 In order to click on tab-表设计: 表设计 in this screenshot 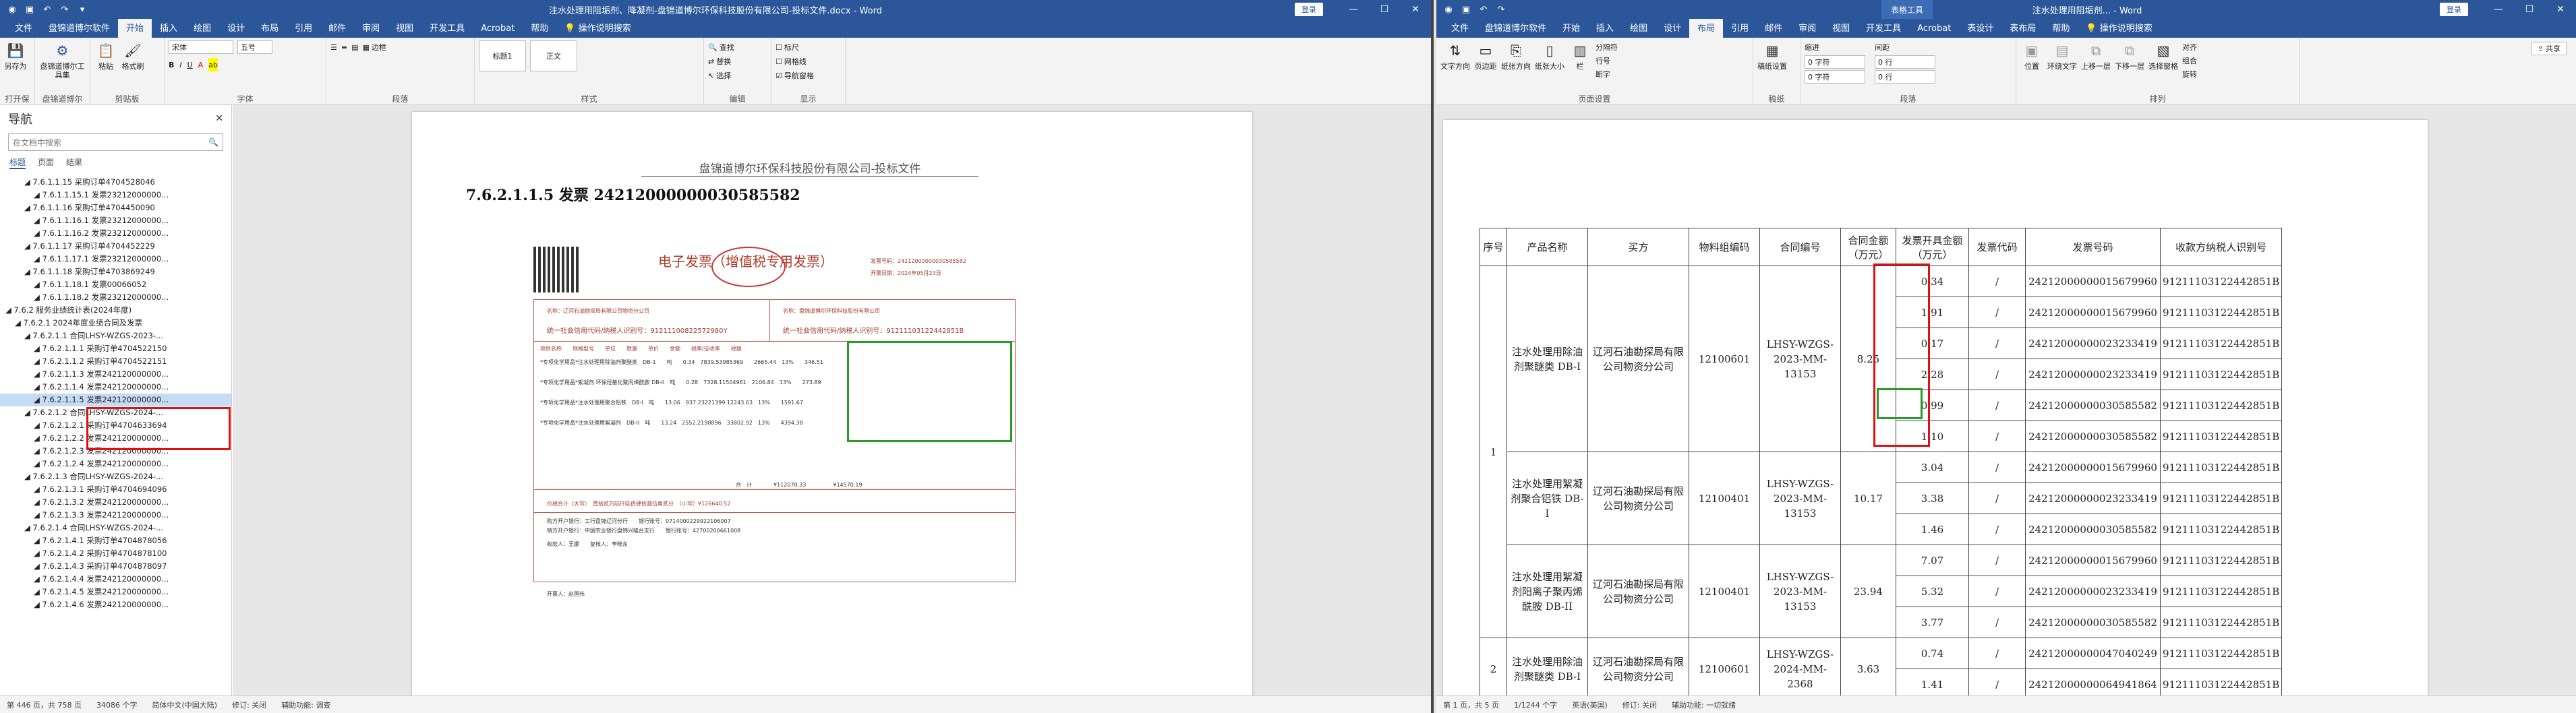, I will do `click(1980, 28)`.